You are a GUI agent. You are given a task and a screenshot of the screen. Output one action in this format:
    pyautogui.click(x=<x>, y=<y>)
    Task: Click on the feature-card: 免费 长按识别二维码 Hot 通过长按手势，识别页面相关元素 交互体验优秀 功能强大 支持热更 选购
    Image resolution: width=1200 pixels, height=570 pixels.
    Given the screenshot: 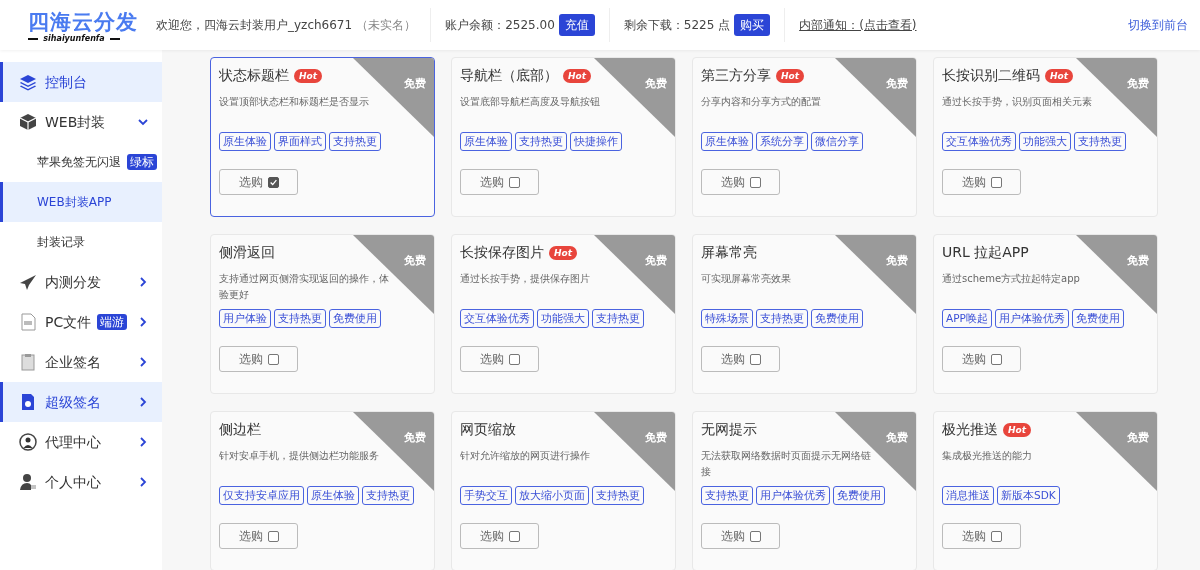 What is the action you would take?
    pyautogui.click(x=1045, y=137)
    